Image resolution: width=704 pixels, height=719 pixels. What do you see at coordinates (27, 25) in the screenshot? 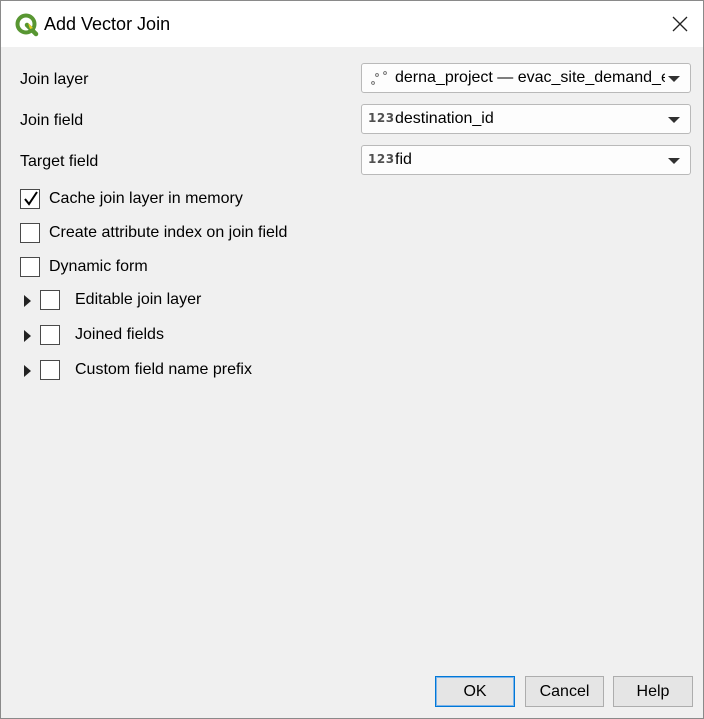
I see `qgis-logo-icon` at bounding box center [27, 25].